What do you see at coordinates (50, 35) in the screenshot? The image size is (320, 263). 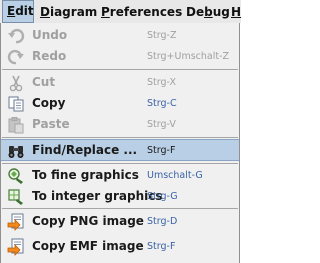 I see `undo-label: Undo` at bounding box center [50, 35].